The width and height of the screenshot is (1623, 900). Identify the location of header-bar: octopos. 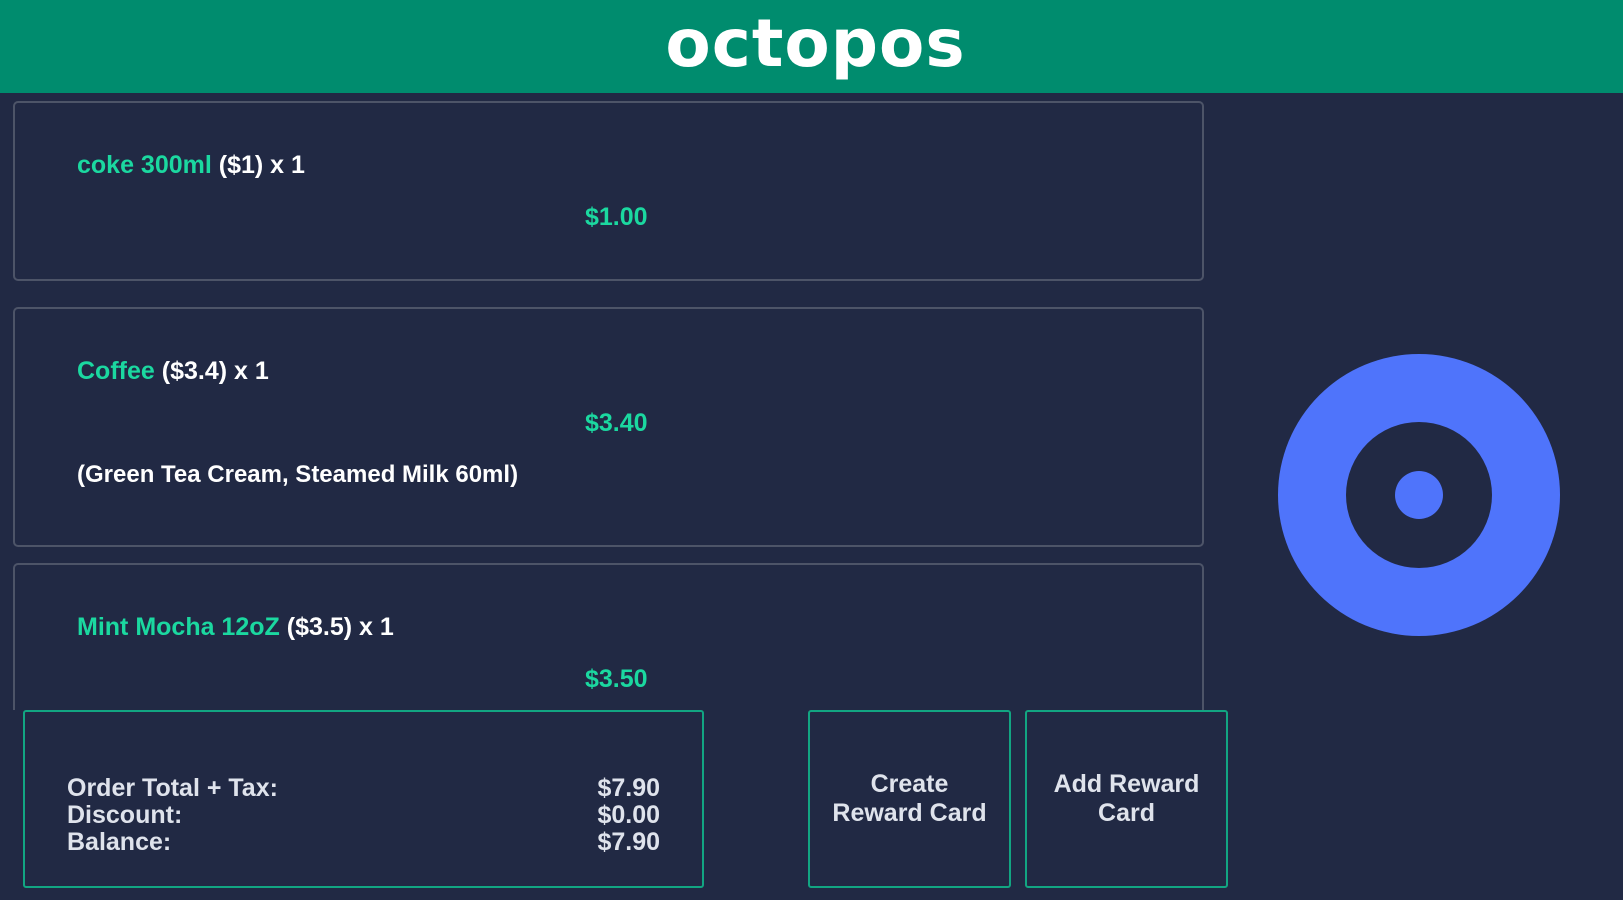
(811, 46).